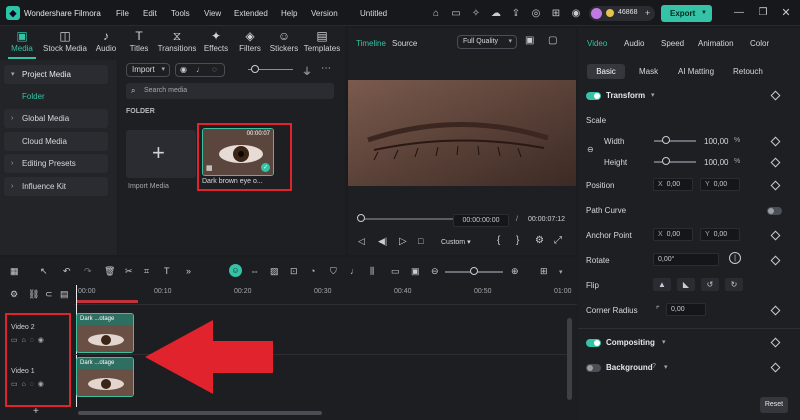  I want to click on undo-icon: ↶, so click(67, 271).